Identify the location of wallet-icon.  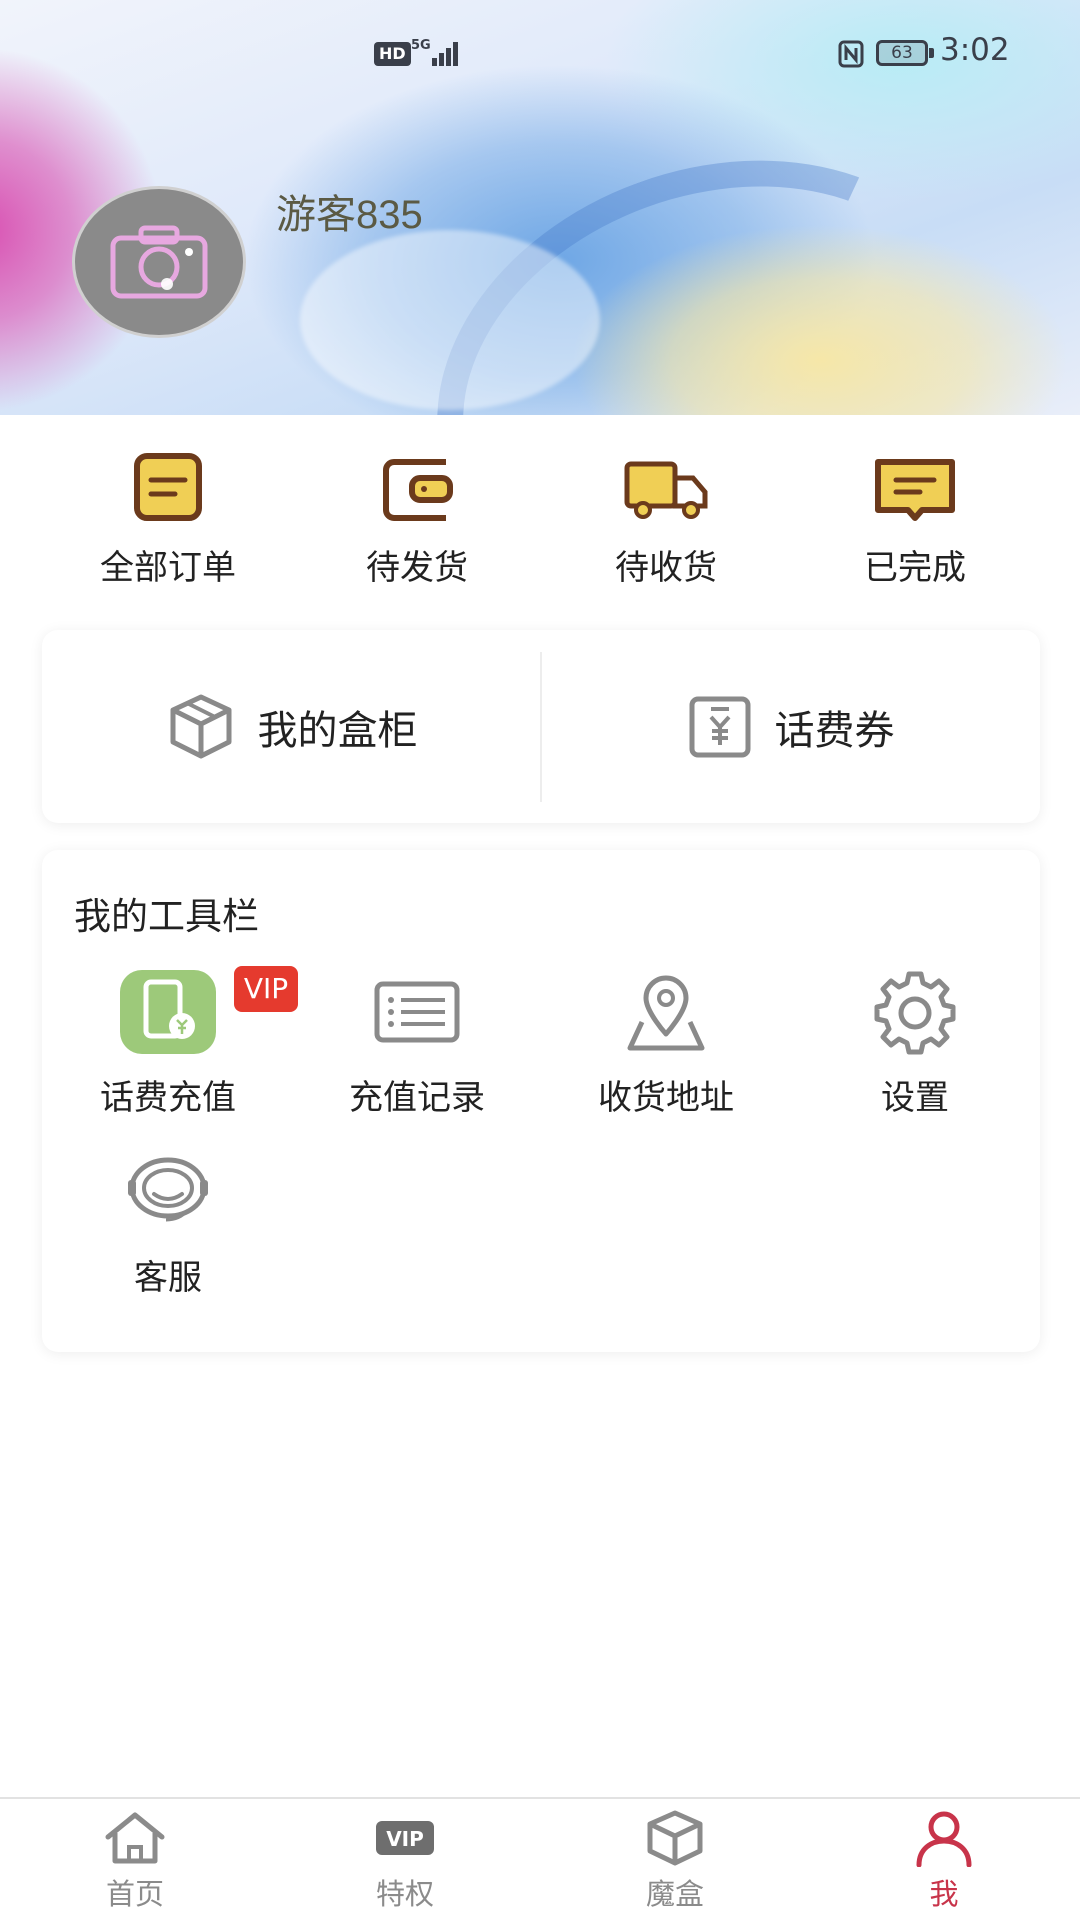
(418, 490).